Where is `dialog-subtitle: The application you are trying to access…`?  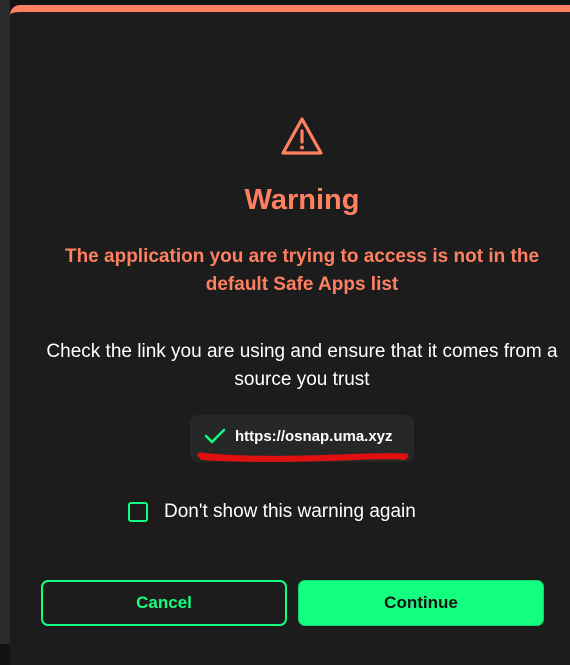 dialog-subtitle: The application you are trying to access… is located at coordinates (302, 270).